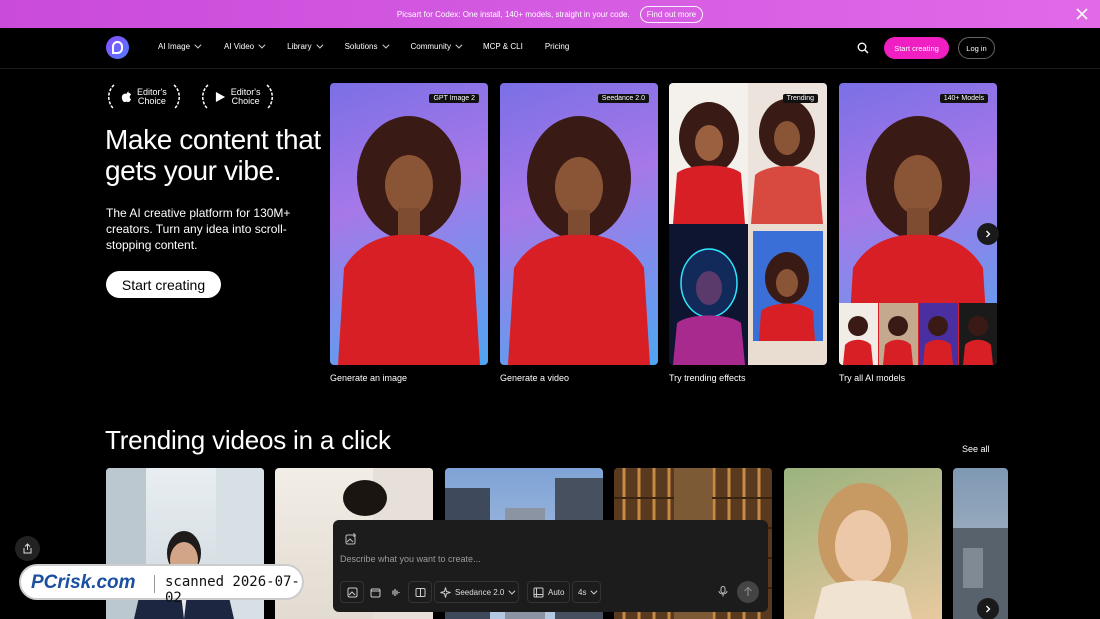 This screenshot has width=1100, height=619. What do you see at coordinates (556, 592) in the screenshot?
I see `aspect-ratio-label: Auto` at bounding box center [556, 592].